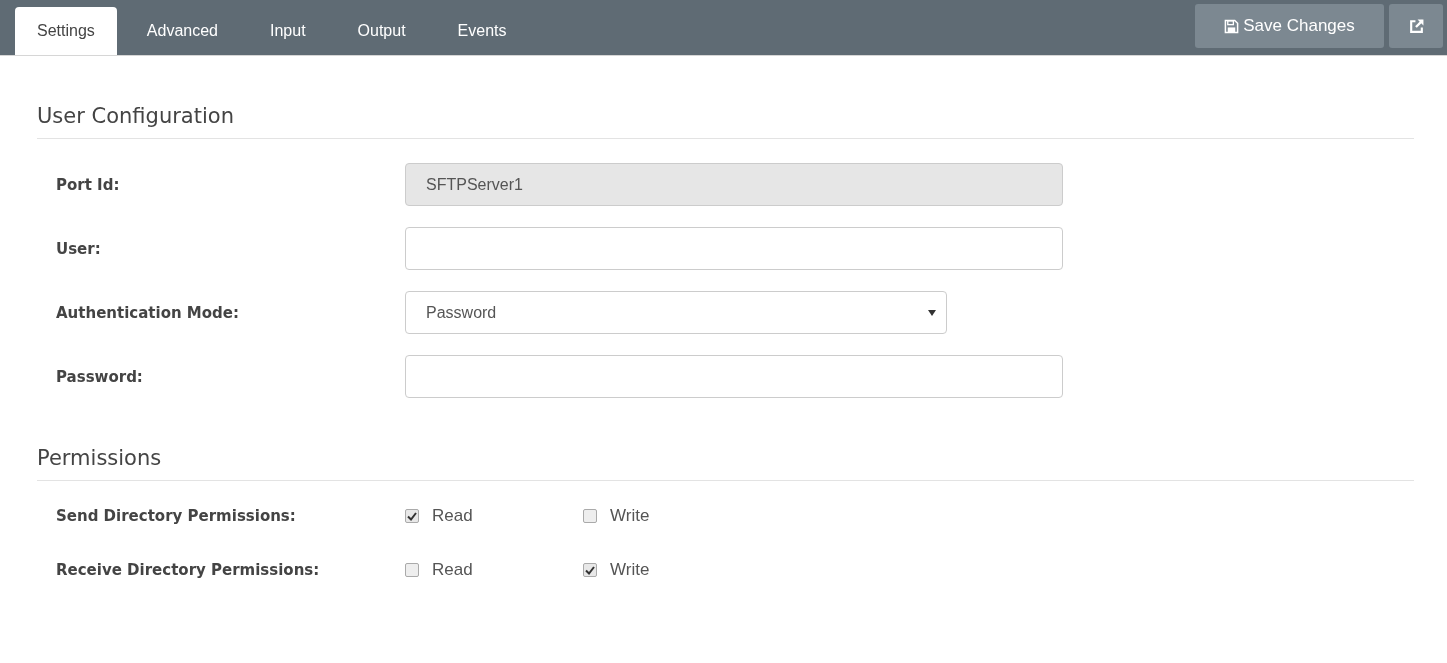 The height and width of the screenshot is (663, 1447). I want to click on field-label: Password:, so click(99, 376).